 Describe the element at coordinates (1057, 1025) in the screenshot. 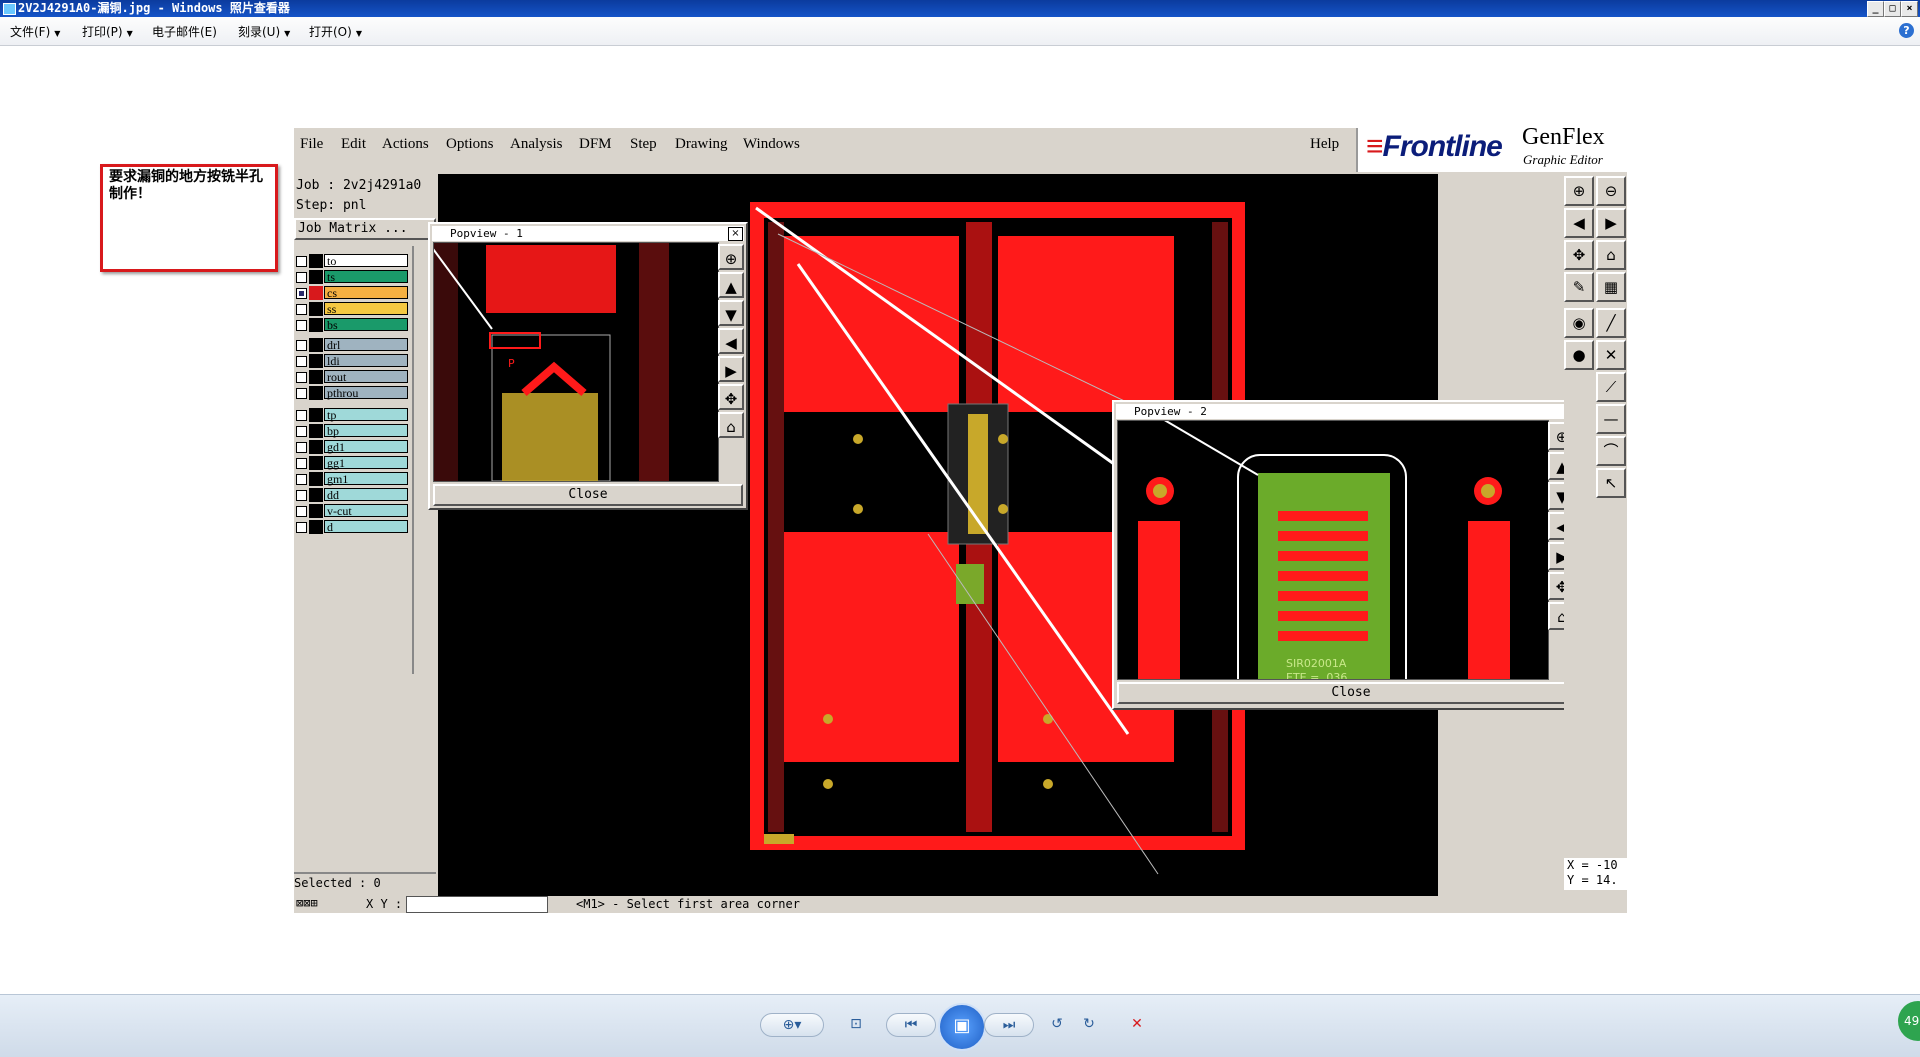

I see `rotate-left-icon: ↺` at that location.